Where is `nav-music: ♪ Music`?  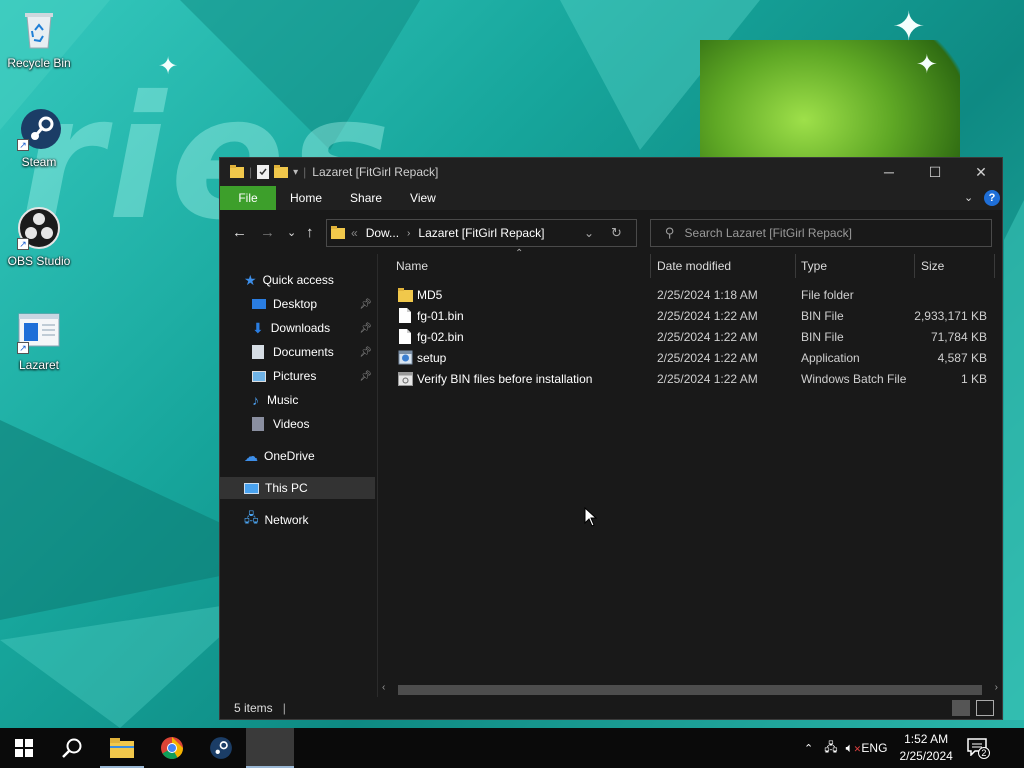 nav-music: ♪ Music is located at coordinates (275, 400).